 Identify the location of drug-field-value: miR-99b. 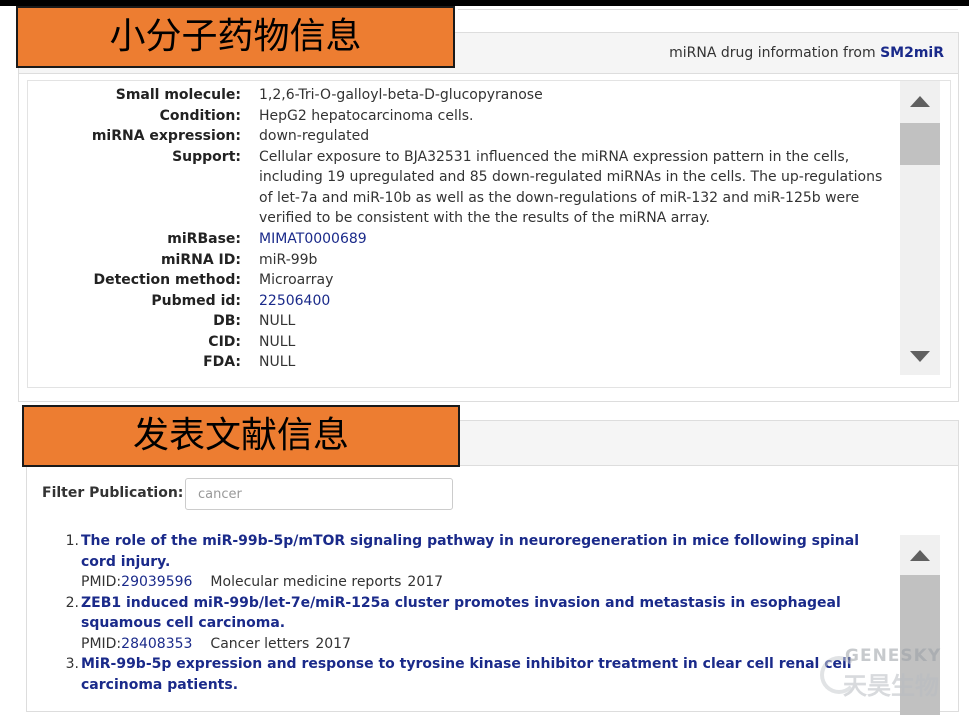
(288, 259).